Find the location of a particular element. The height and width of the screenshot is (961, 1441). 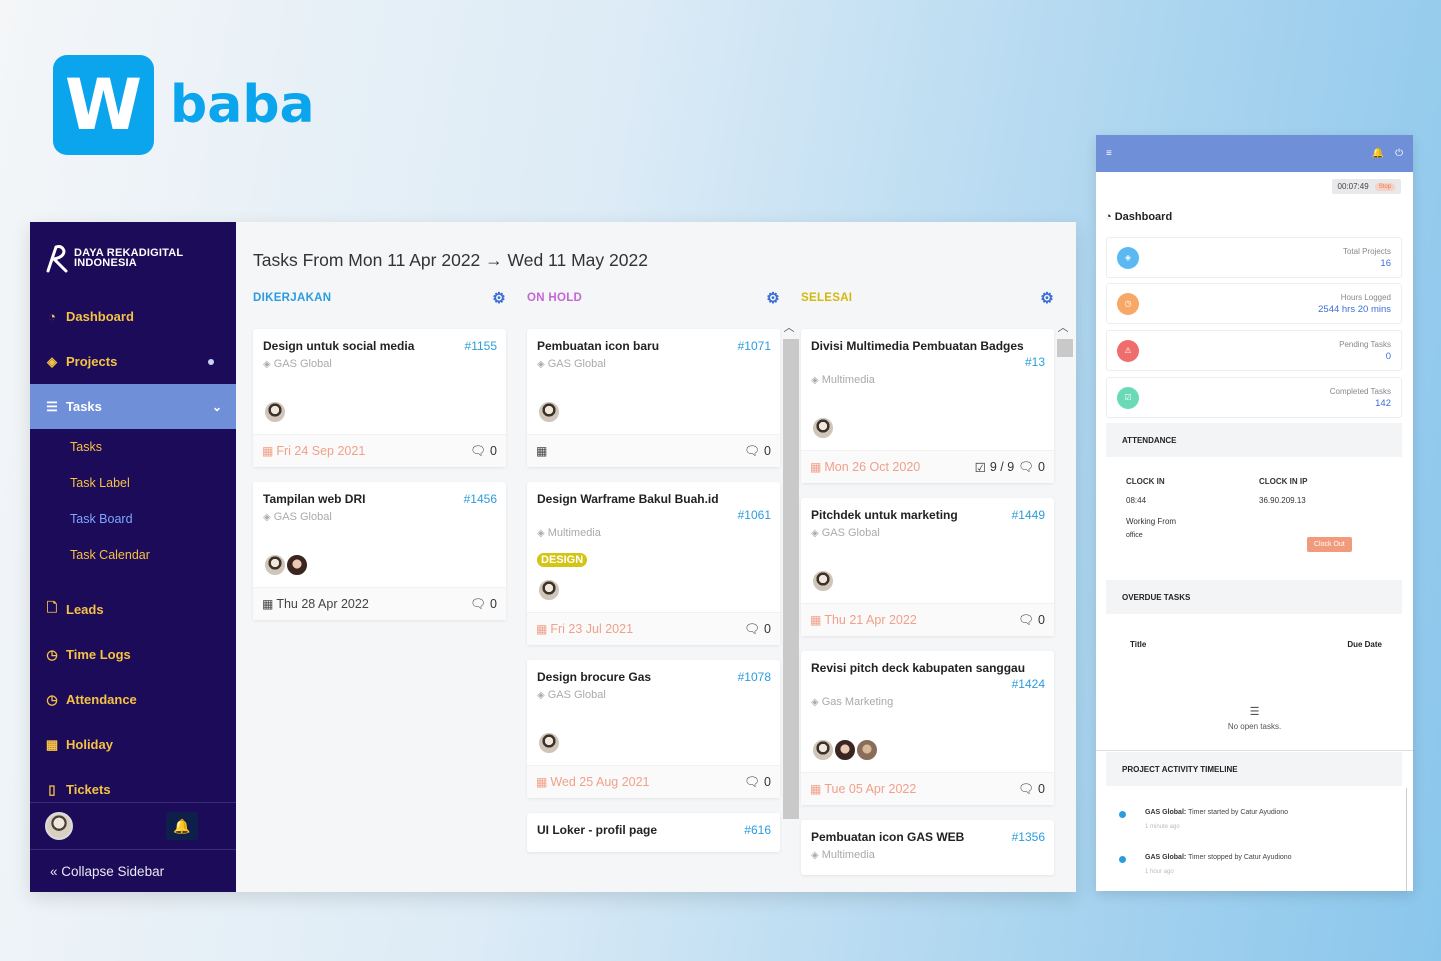

task-footer: ▦ Mon 26 Oct 2020 ☑ 9 / 9 🗨 0 is located at coordinates (927, 466).